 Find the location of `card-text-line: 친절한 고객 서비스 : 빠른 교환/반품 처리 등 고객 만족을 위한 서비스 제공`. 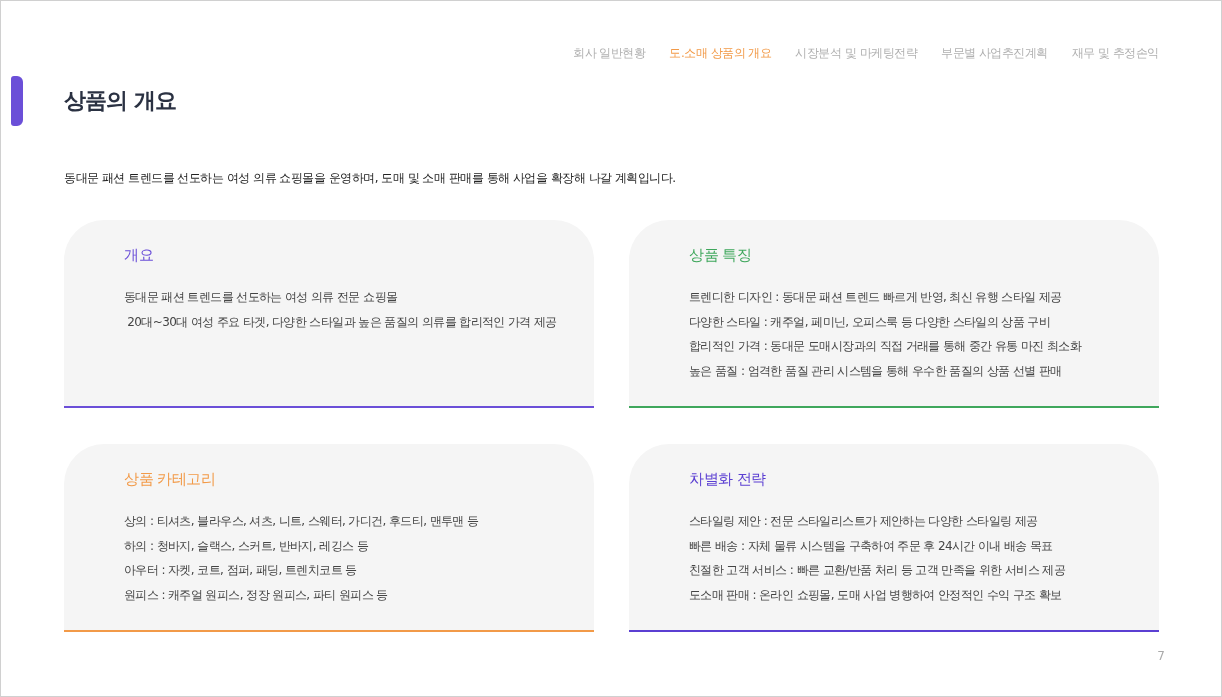

card-text-line: 친절한 고객 서비스 : 빠른 교환/반품 처리 등 고객 만족을 위한 서비스 제공 is located at coordinates (878, 570).